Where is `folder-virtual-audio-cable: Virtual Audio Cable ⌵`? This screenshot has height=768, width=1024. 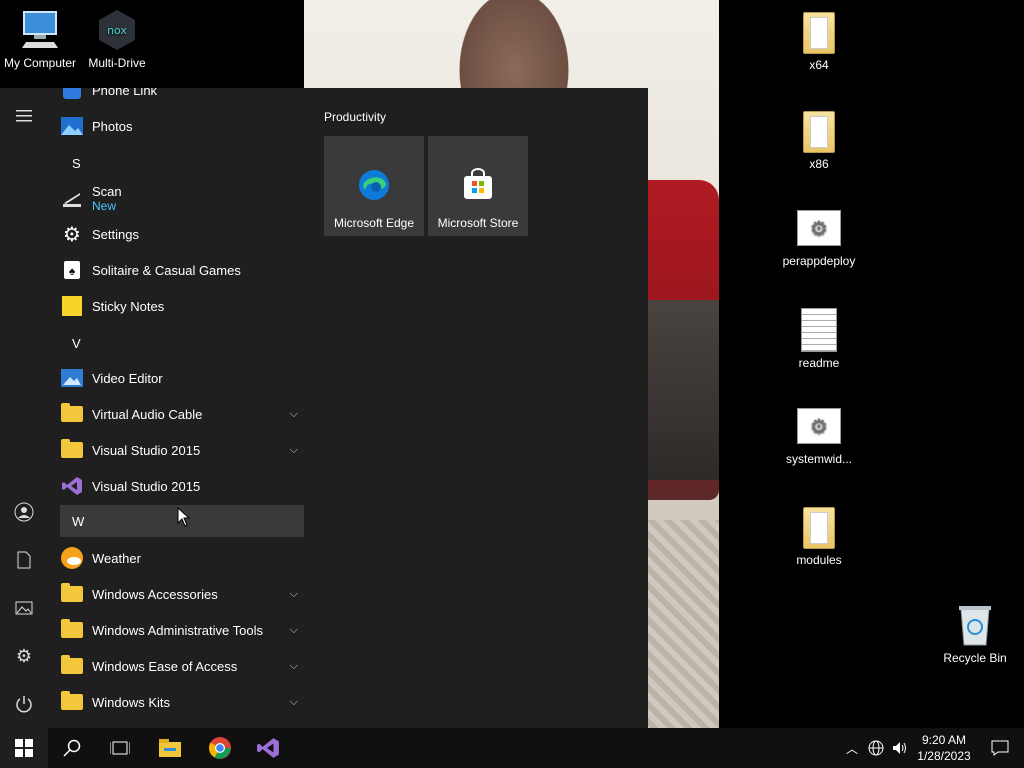 folder-virtual-audio-cable: Virtual Audio Cable ⌵ is located at coordinates (182, 414).